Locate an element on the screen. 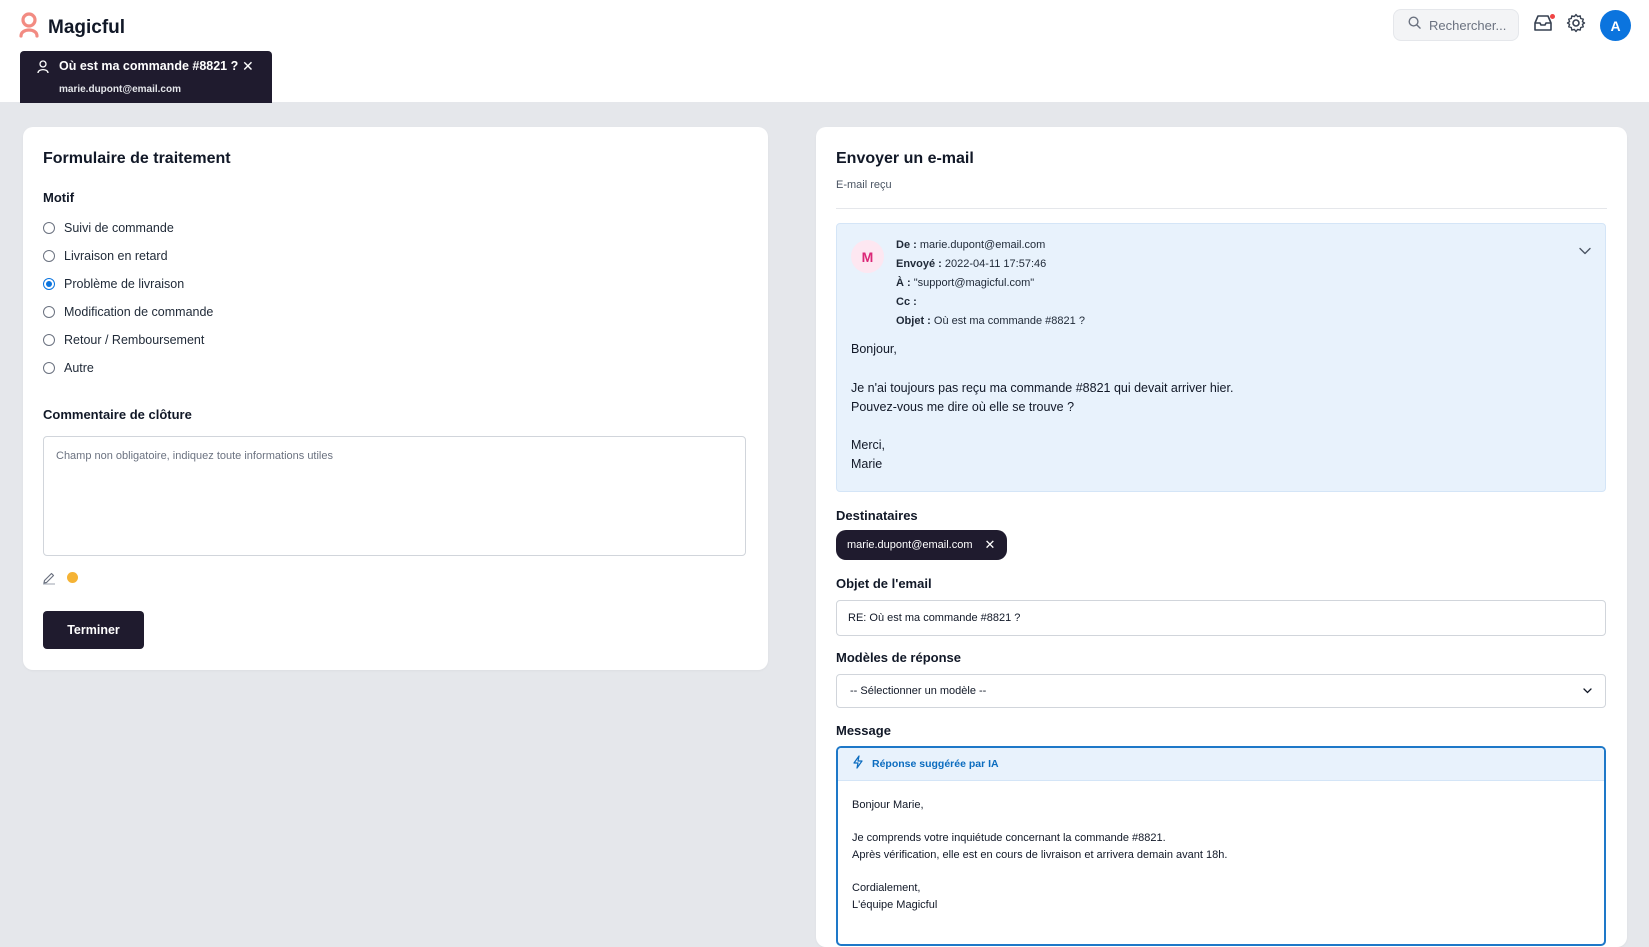 The height and width of the screenshot is (947, 1649). radio-option-retour: Retour / Remboursement is located at coordinates (123, 340).